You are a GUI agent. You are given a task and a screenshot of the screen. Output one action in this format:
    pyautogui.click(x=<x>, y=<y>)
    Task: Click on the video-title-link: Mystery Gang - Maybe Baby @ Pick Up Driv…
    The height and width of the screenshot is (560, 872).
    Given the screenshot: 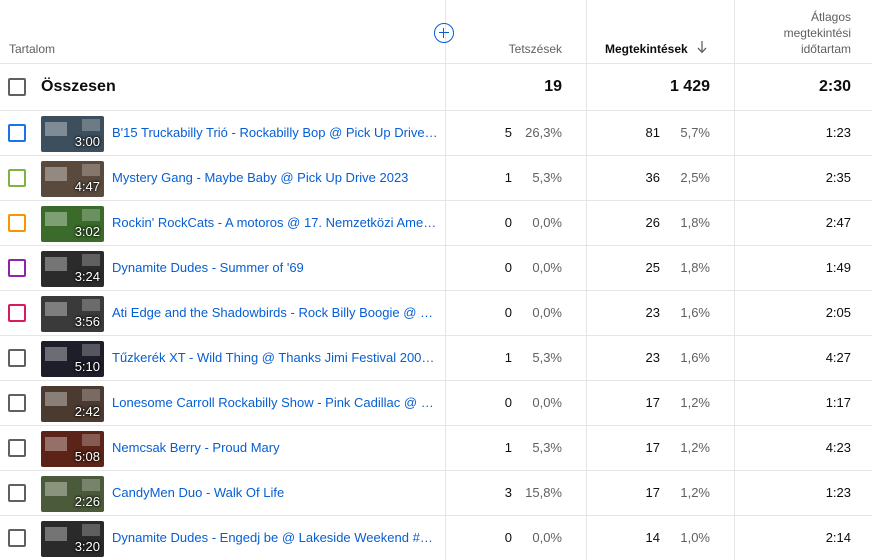 What is the action you would take?
    pyautogui.click(x=275, y=177)
    